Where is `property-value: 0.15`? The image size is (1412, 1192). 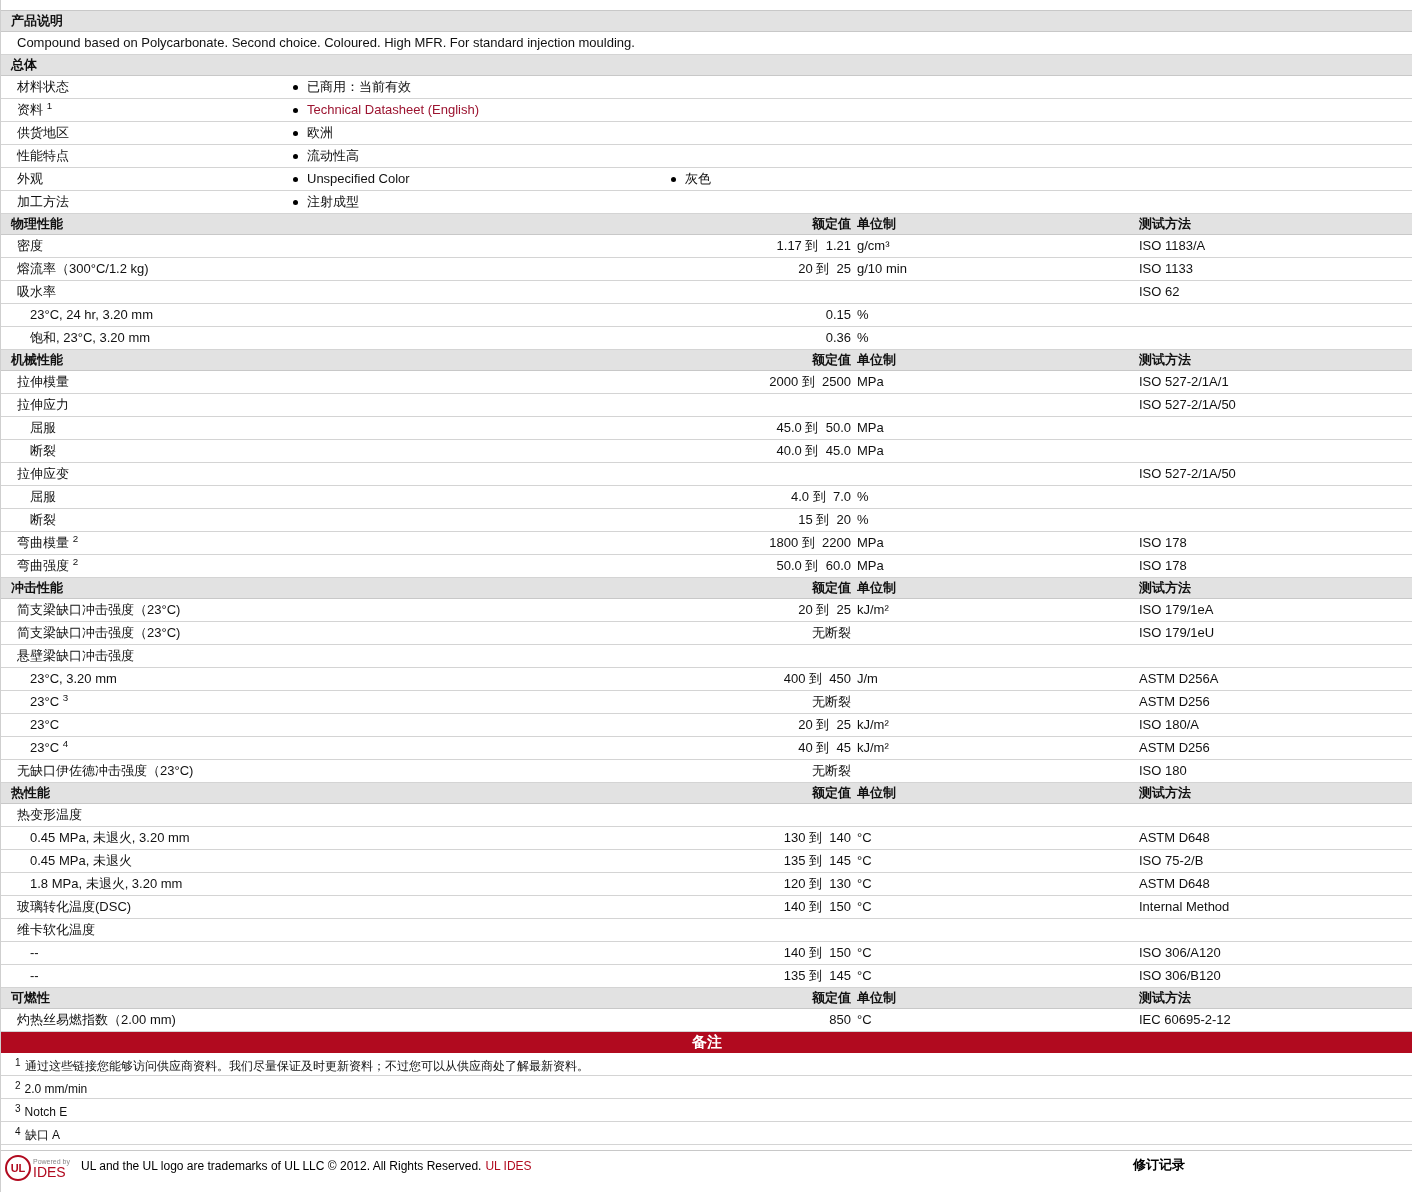
property-value: 0.15 is located at coordinates (838, 315).